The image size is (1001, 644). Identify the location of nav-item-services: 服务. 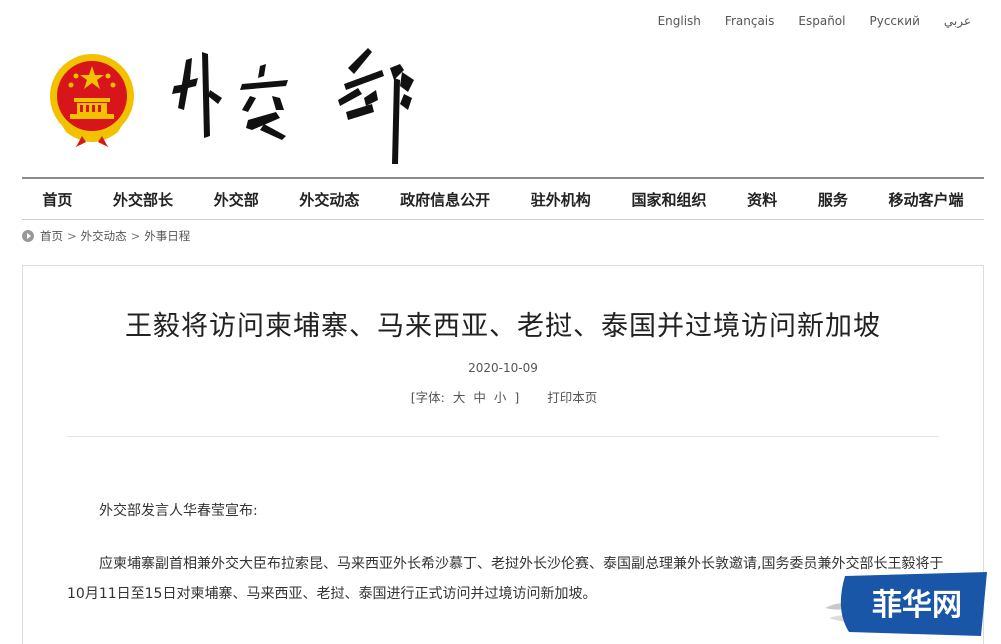
(833, 199).